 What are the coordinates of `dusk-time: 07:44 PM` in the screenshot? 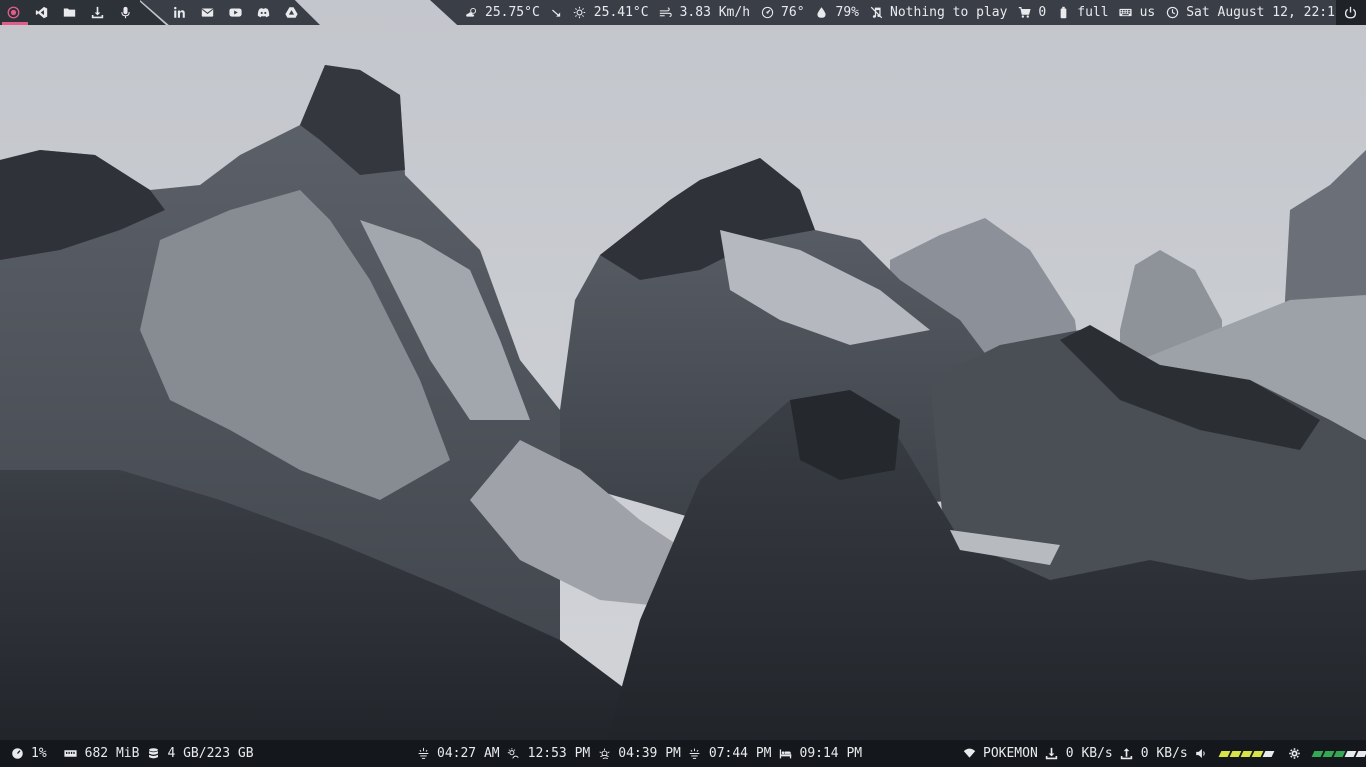 It's located at (740, 753).